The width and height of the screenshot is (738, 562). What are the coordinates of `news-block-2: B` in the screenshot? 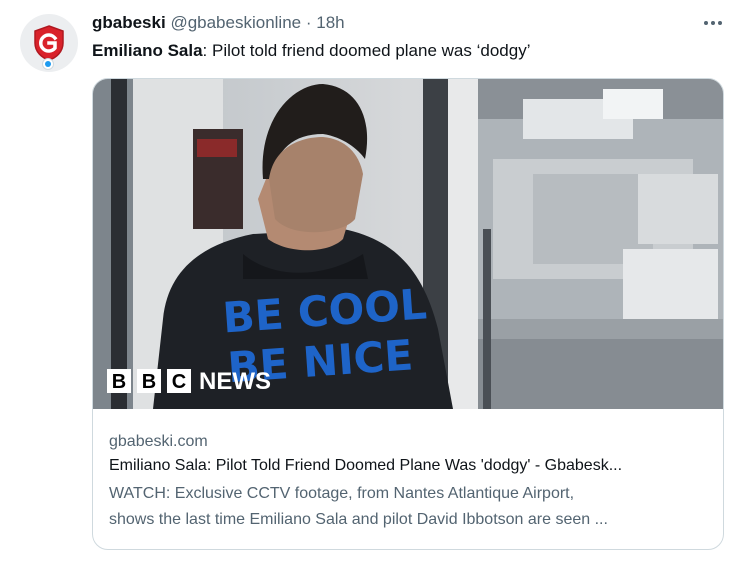 It's located at (149, 382).